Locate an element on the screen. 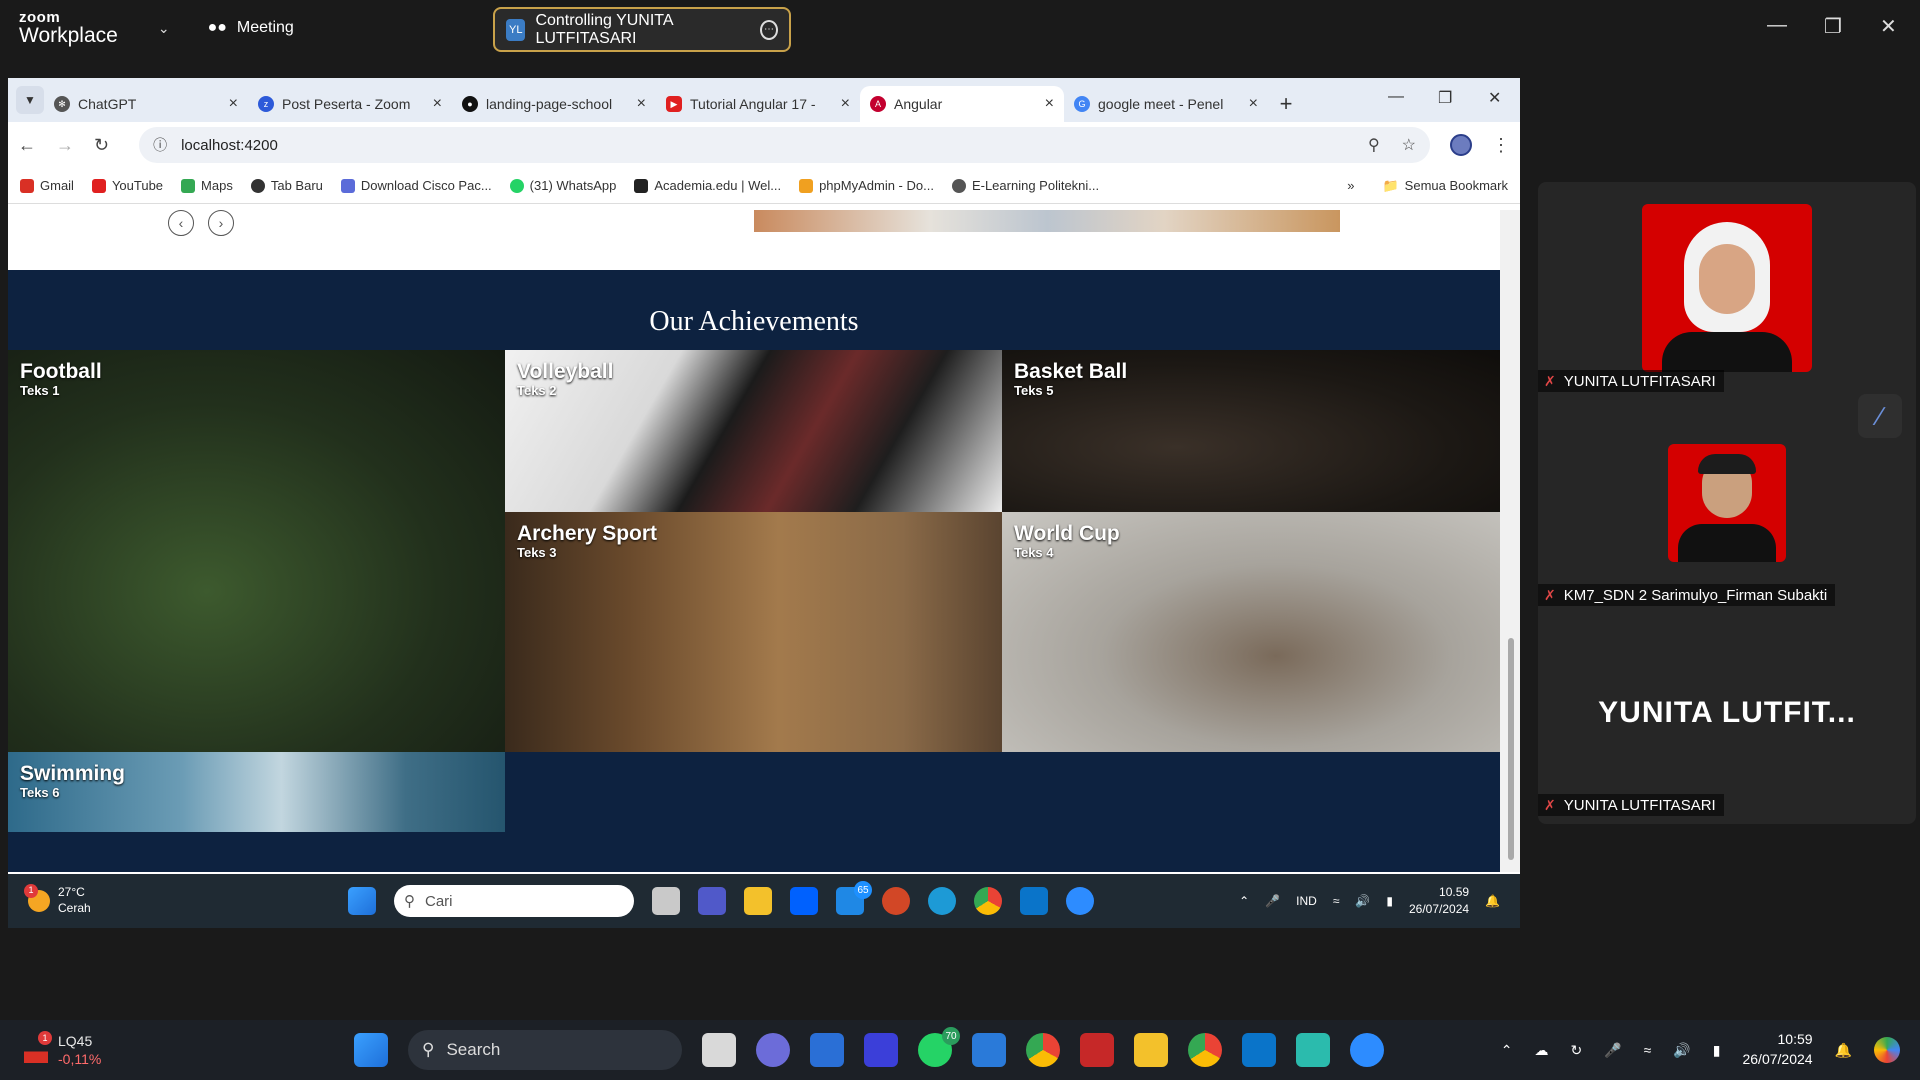 The height and width of the screenshot is (1080, 1920). tab-youtube: ▶ Tutorial Angular 17 - × is located at coordinates (758, 104).